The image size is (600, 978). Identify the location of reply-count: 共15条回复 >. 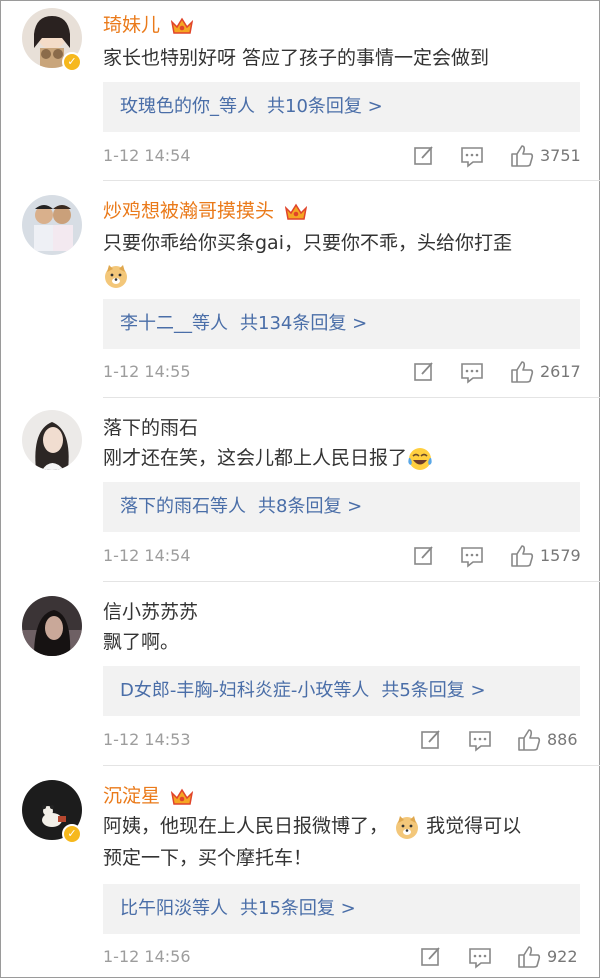
(298, 908).